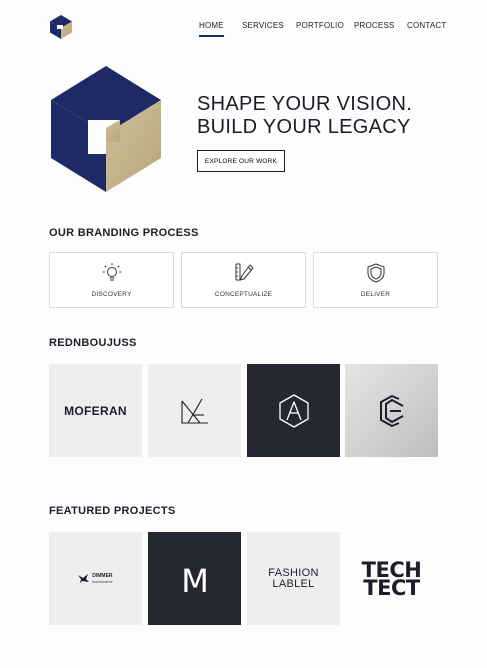  What do you see at coordinates (426, 25) in the screenshot?
I see `nav-contact: CONTACT` at bounding box center [426, 25].